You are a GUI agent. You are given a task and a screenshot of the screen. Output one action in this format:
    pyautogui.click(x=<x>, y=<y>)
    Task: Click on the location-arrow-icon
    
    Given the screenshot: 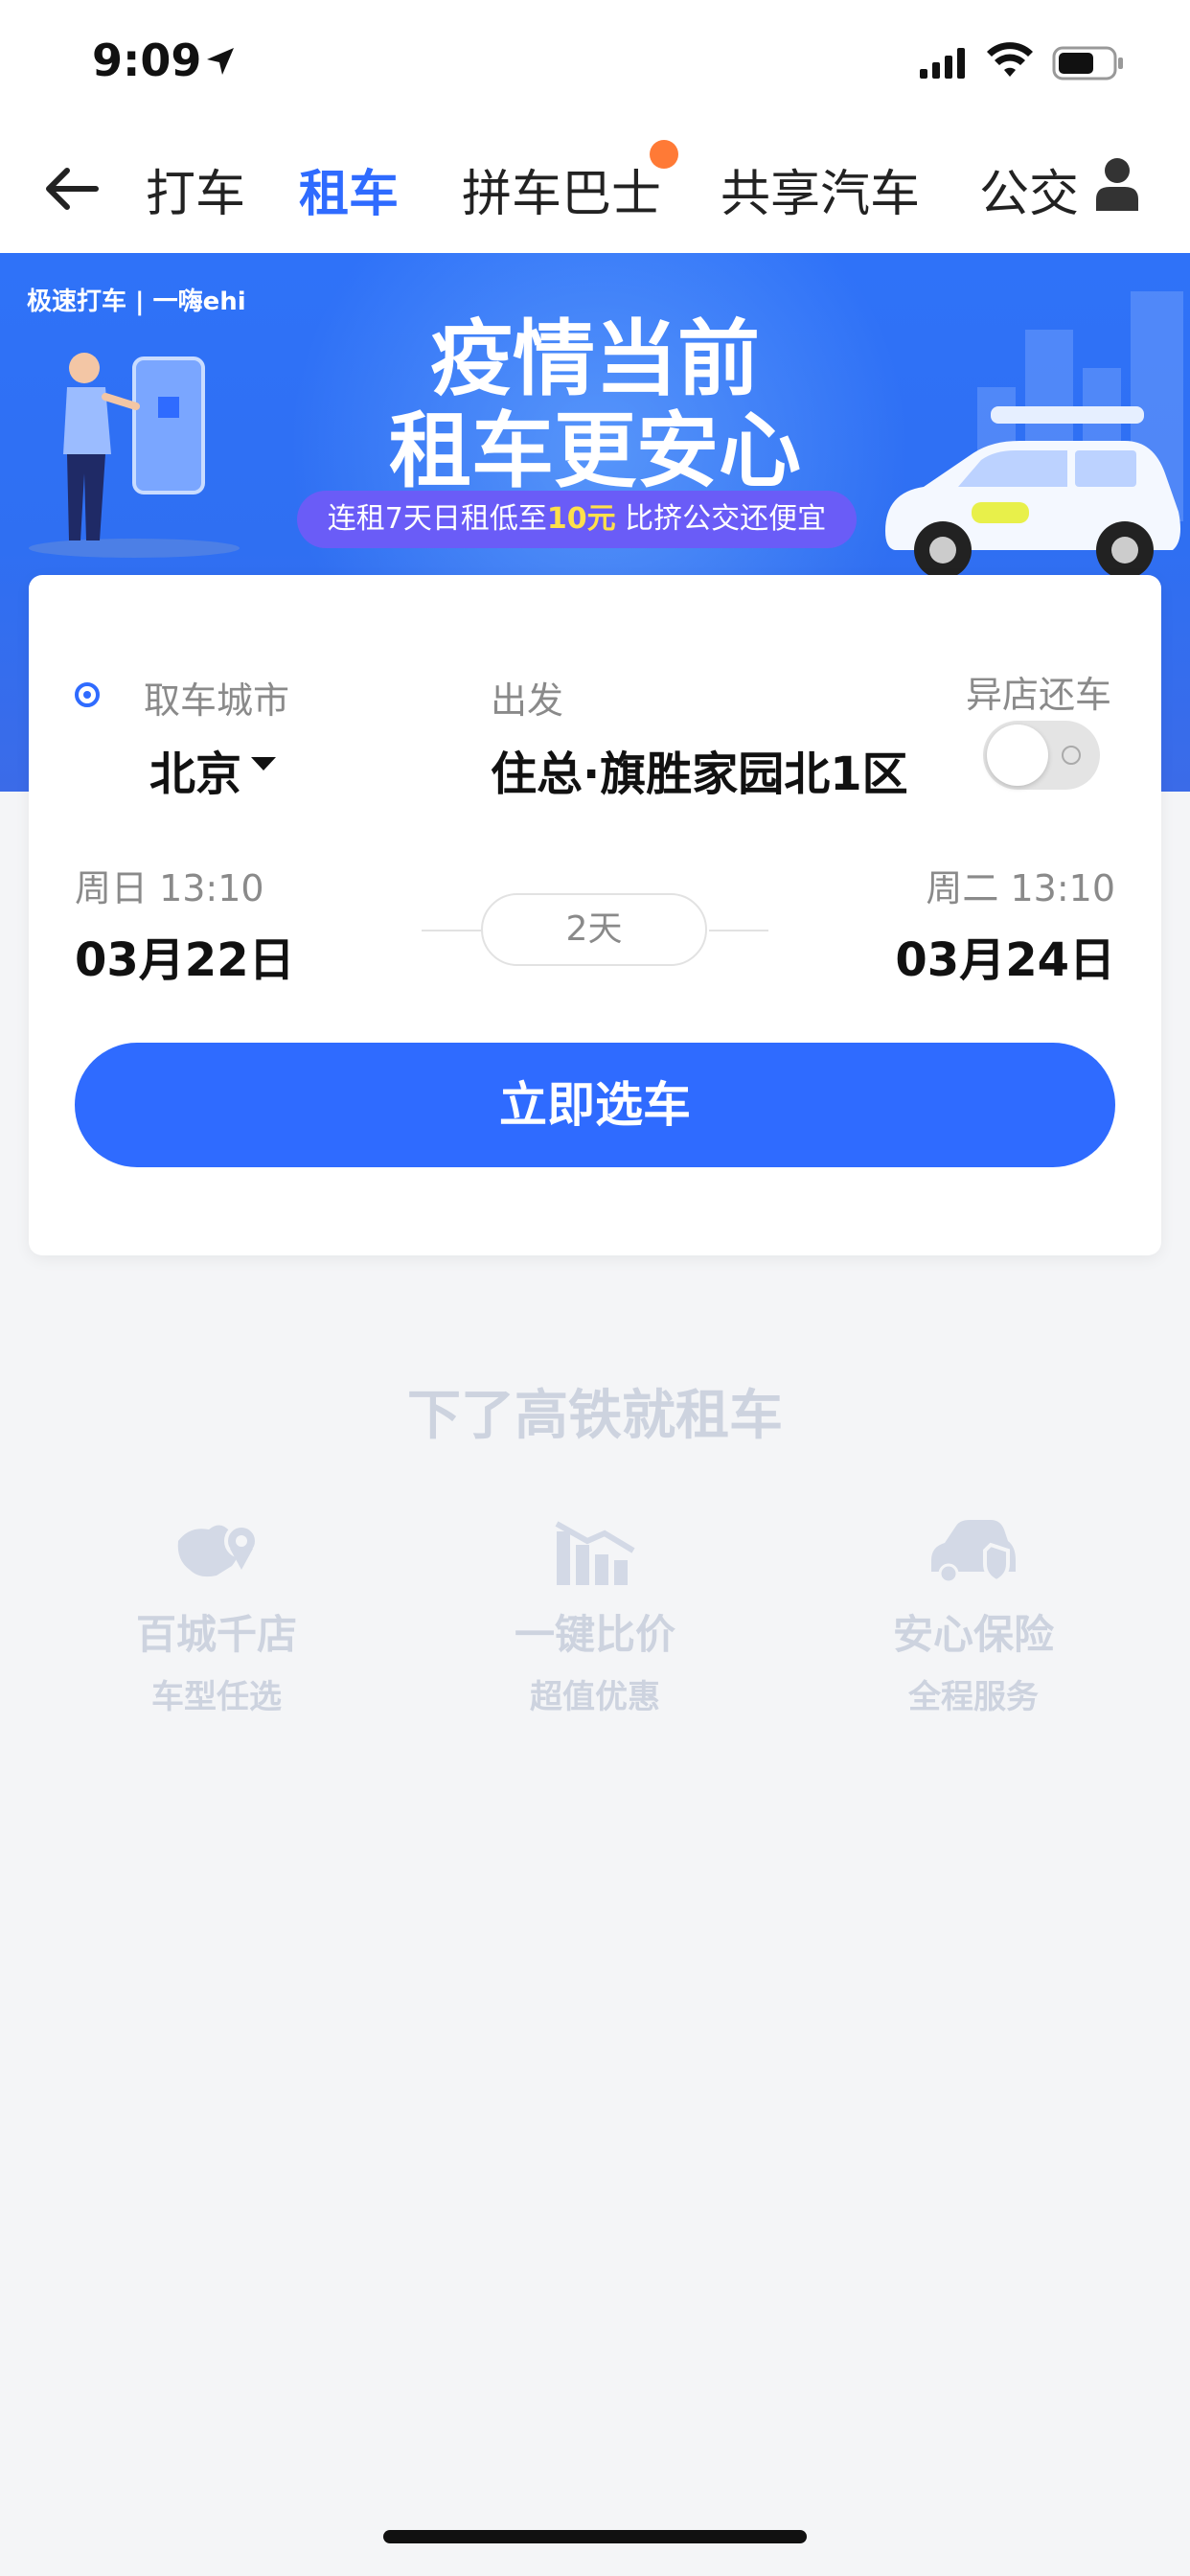 What is the action you would take?
    pyautogui.click(x=221, y=62)
    